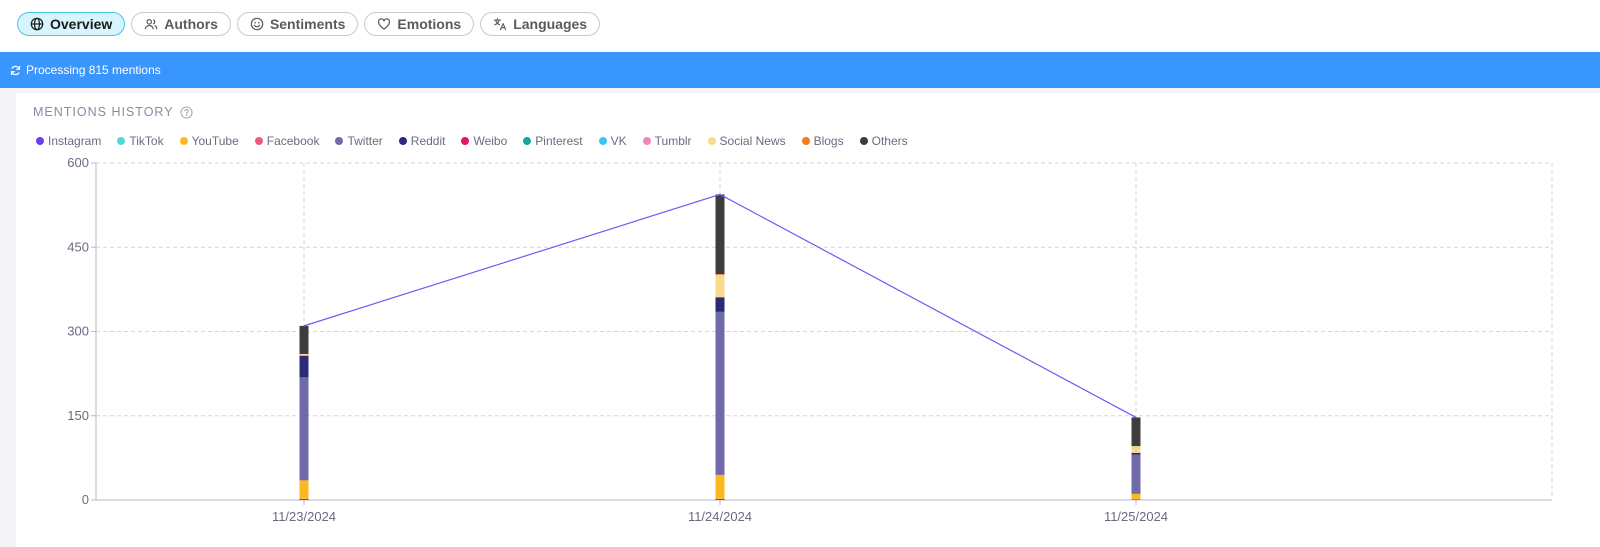 The image size is (1600, 547). Describe the element at coordinates (304, 516) in the screenshot. I see `x-tick-label: 11/23/2024` at that location.